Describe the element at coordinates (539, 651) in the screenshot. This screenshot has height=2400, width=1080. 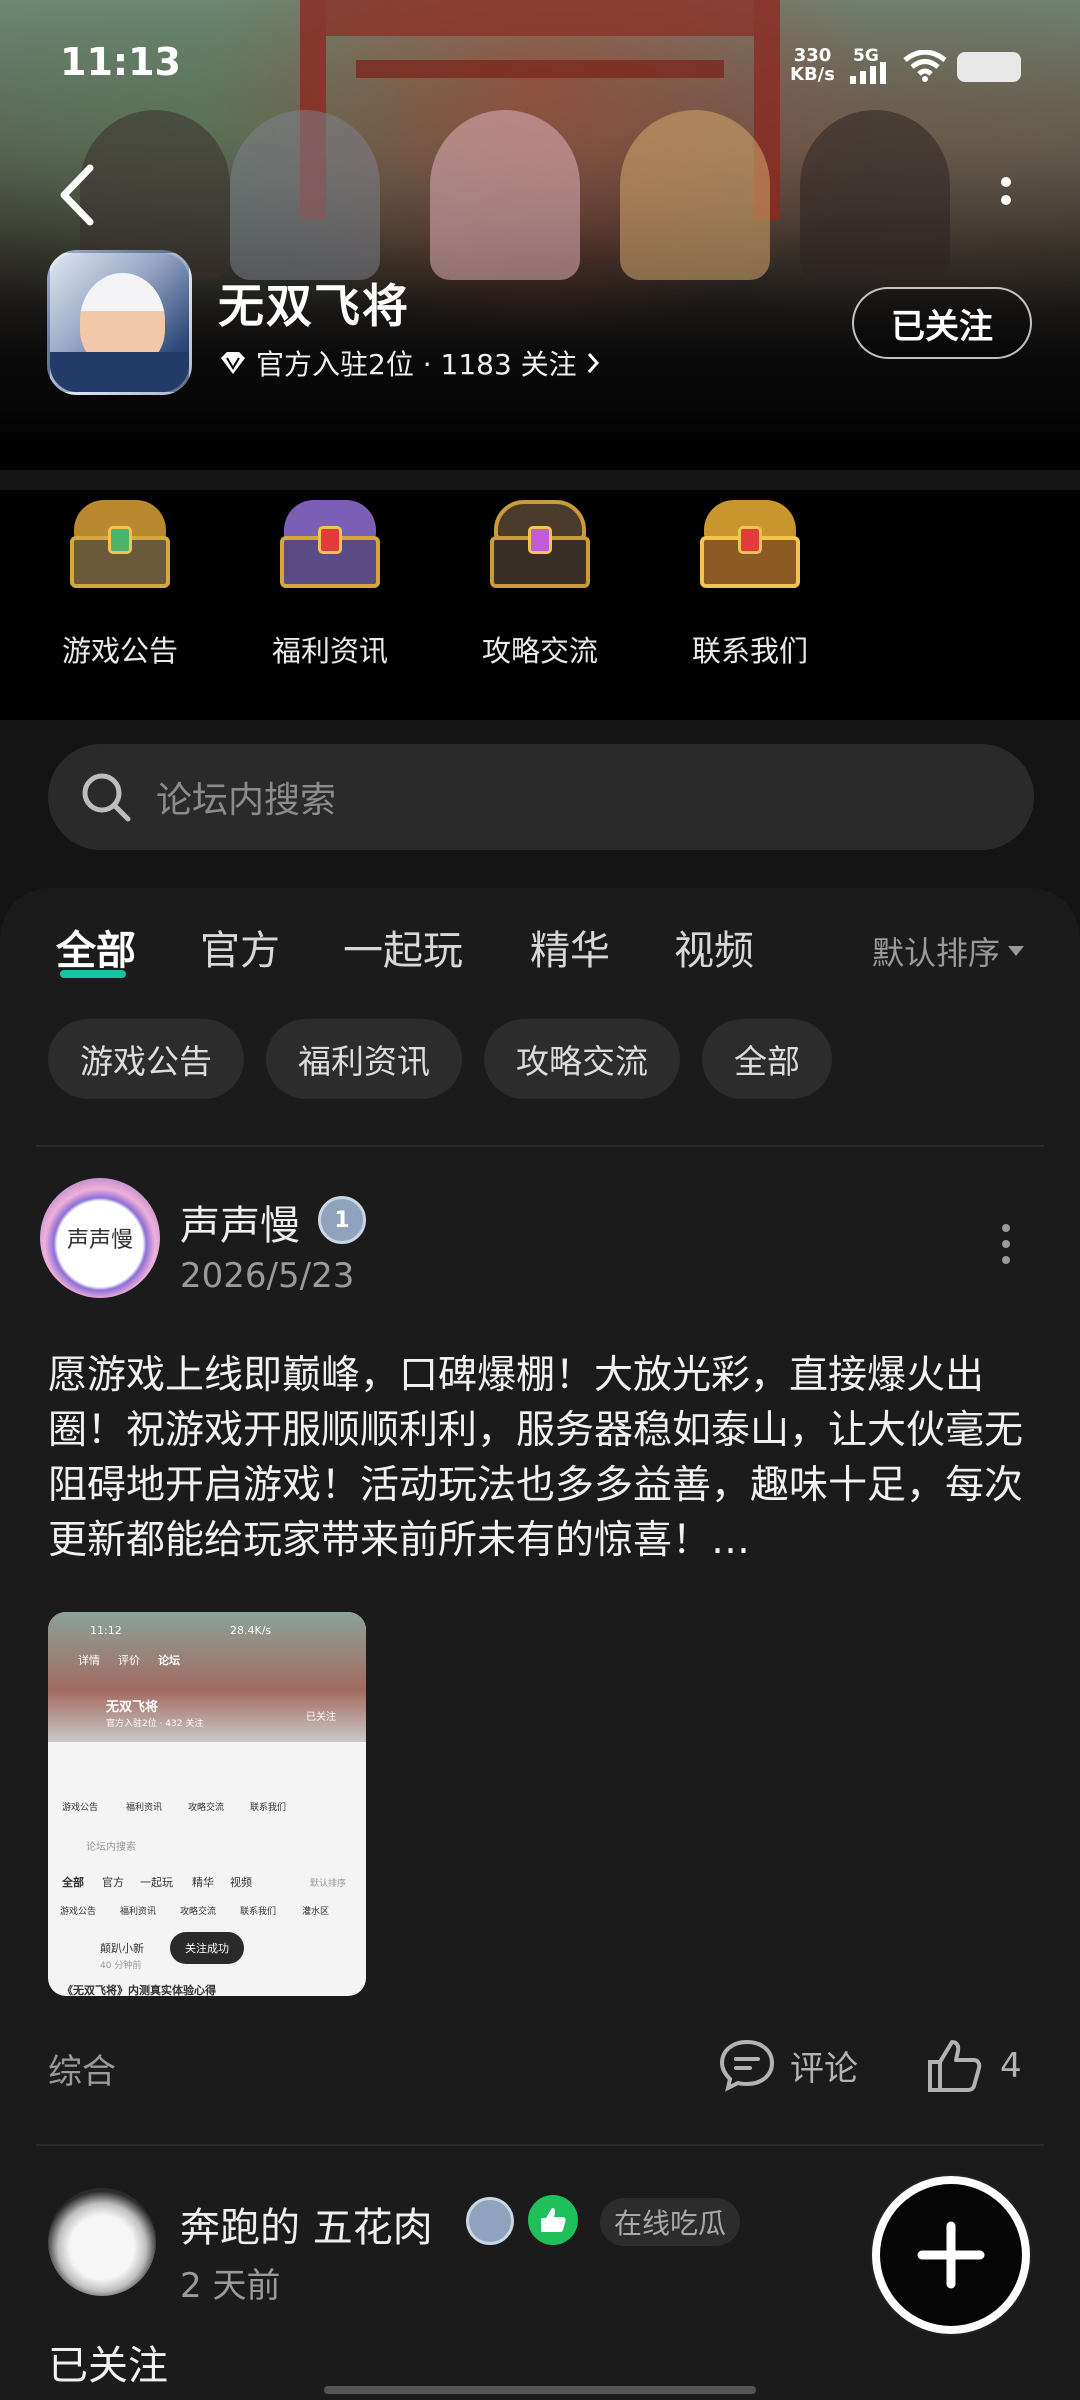
I see `category-label: 攻略交流` at that location.